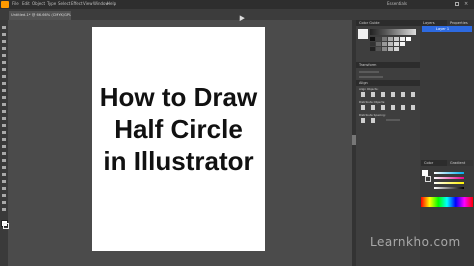 This screenshot has width=474, height=266. Describe the element at coordinates (111, 3) in the screenshot. I see `menu-help: Help` at that location.